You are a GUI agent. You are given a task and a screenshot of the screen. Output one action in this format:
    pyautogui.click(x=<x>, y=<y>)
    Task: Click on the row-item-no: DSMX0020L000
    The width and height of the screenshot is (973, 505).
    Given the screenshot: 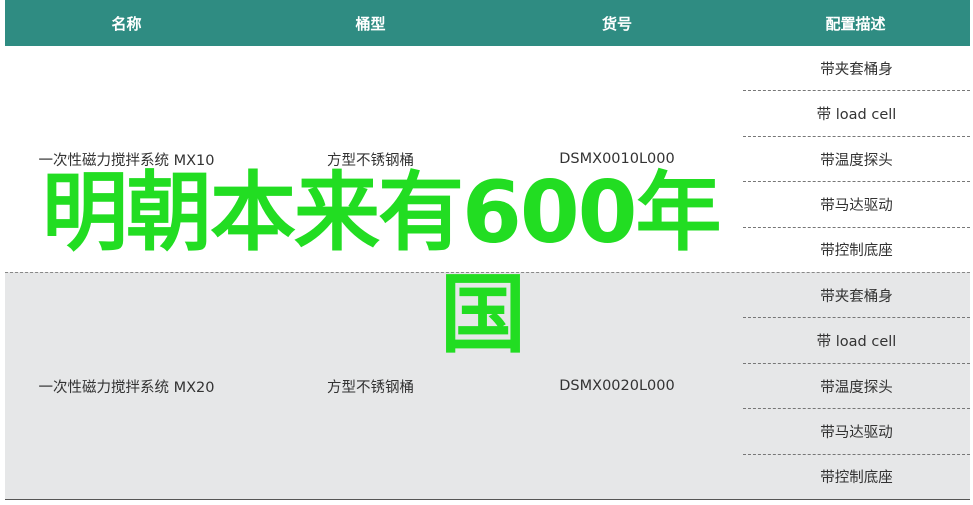 What is the action you would take?
    pyautogui.click(x=617, y=386)
    